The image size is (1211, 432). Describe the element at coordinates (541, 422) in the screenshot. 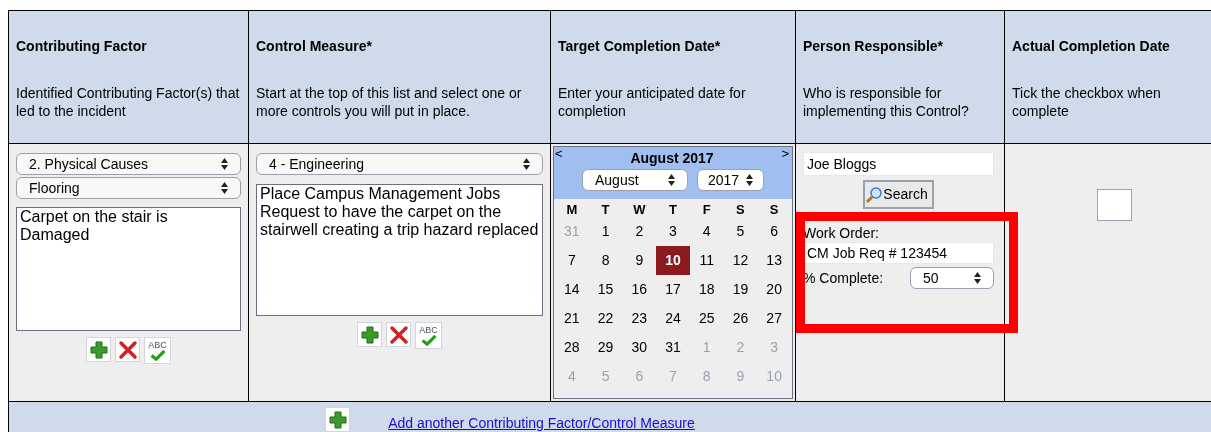

I see `add-row-link: Add another Contributing Factor/Control Measure` at that location.